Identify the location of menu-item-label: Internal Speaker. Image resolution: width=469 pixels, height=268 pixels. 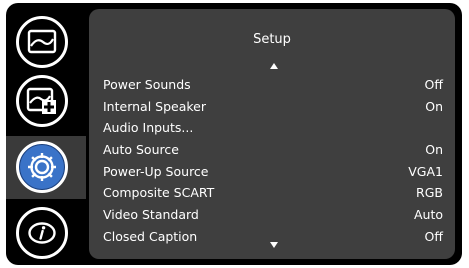
(154, 106).